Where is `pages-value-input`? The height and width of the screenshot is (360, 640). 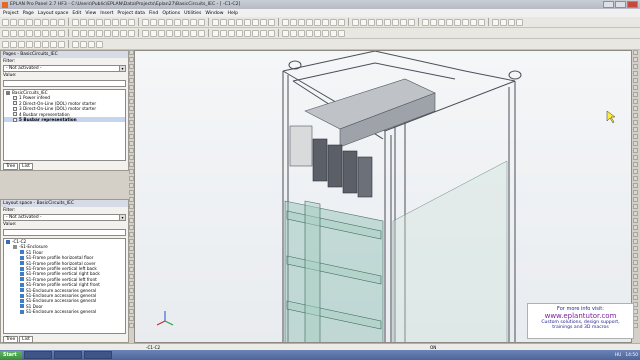
pages-value-input is located at coordinates (64, 83).